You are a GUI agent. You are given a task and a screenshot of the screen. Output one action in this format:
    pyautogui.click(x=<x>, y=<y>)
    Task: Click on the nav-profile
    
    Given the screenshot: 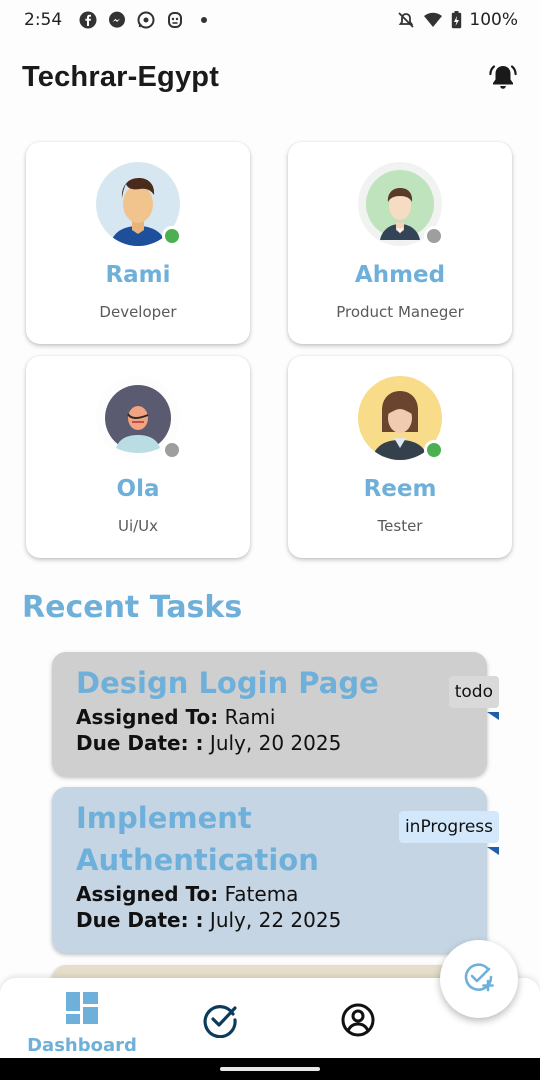 What is the action you would take?
    pyautogui.click(x=358, y=1019)
    